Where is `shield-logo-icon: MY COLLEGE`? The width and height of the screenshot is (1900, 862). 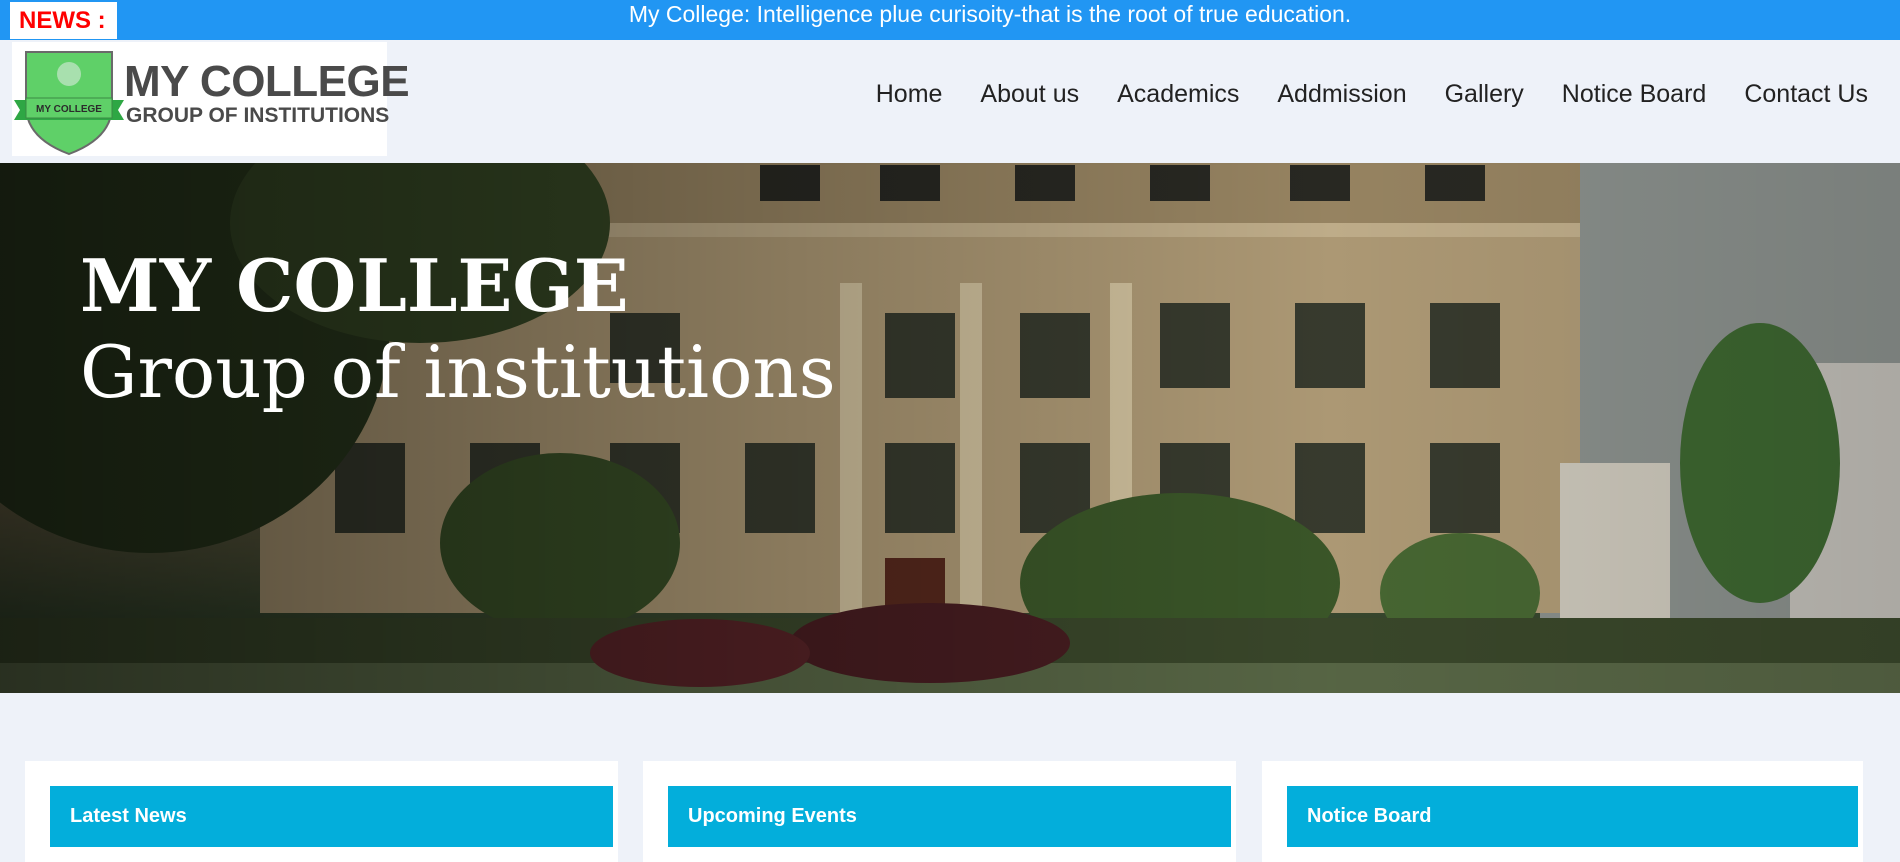 shield-logo-icon: MY COLLEGE is located at coordinates (69, 103).